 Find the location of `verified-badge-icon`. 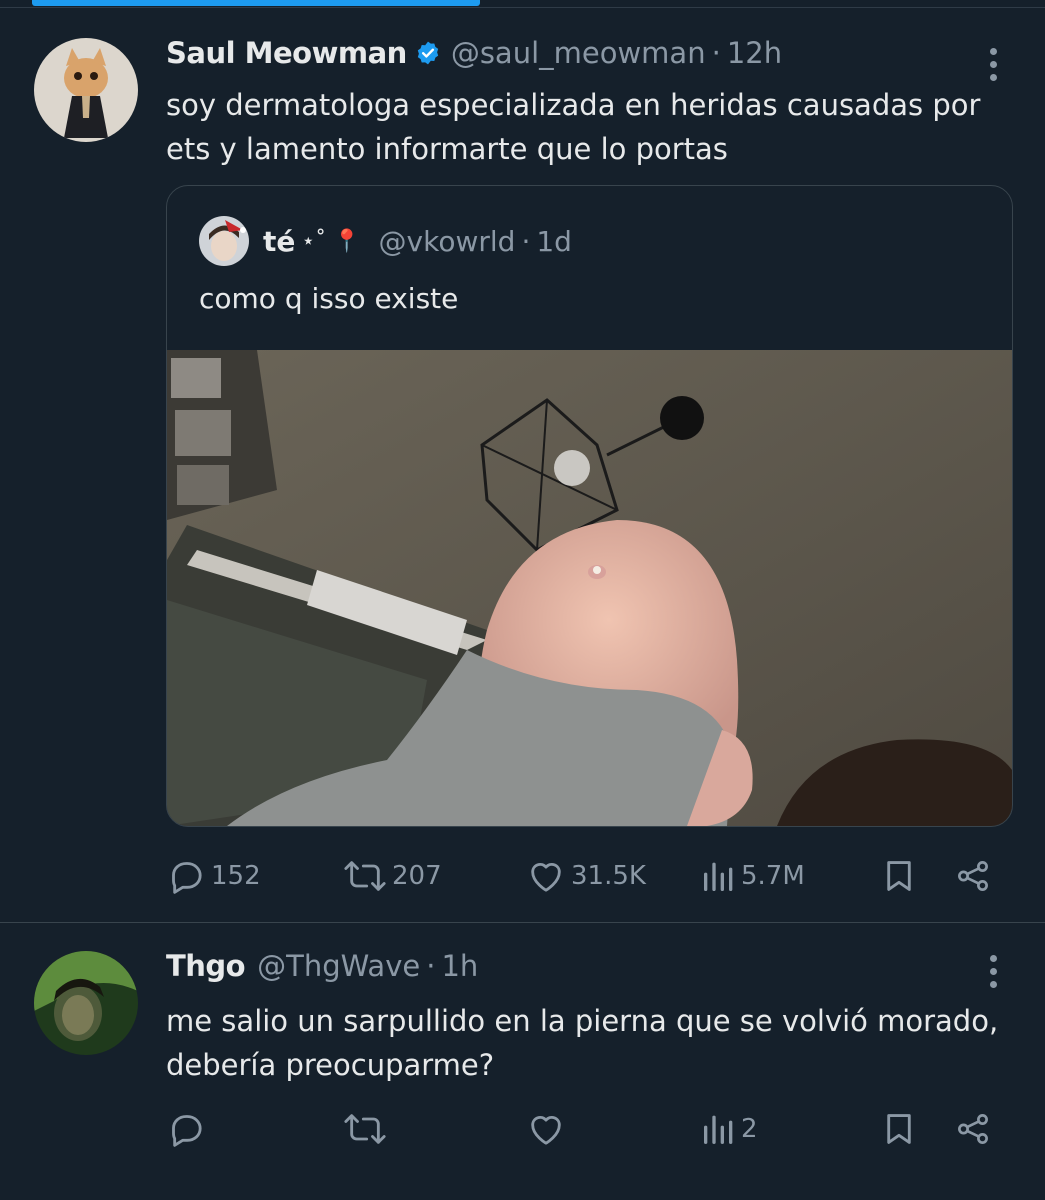

verified-badge-icon is located at coordinates (428, 53).